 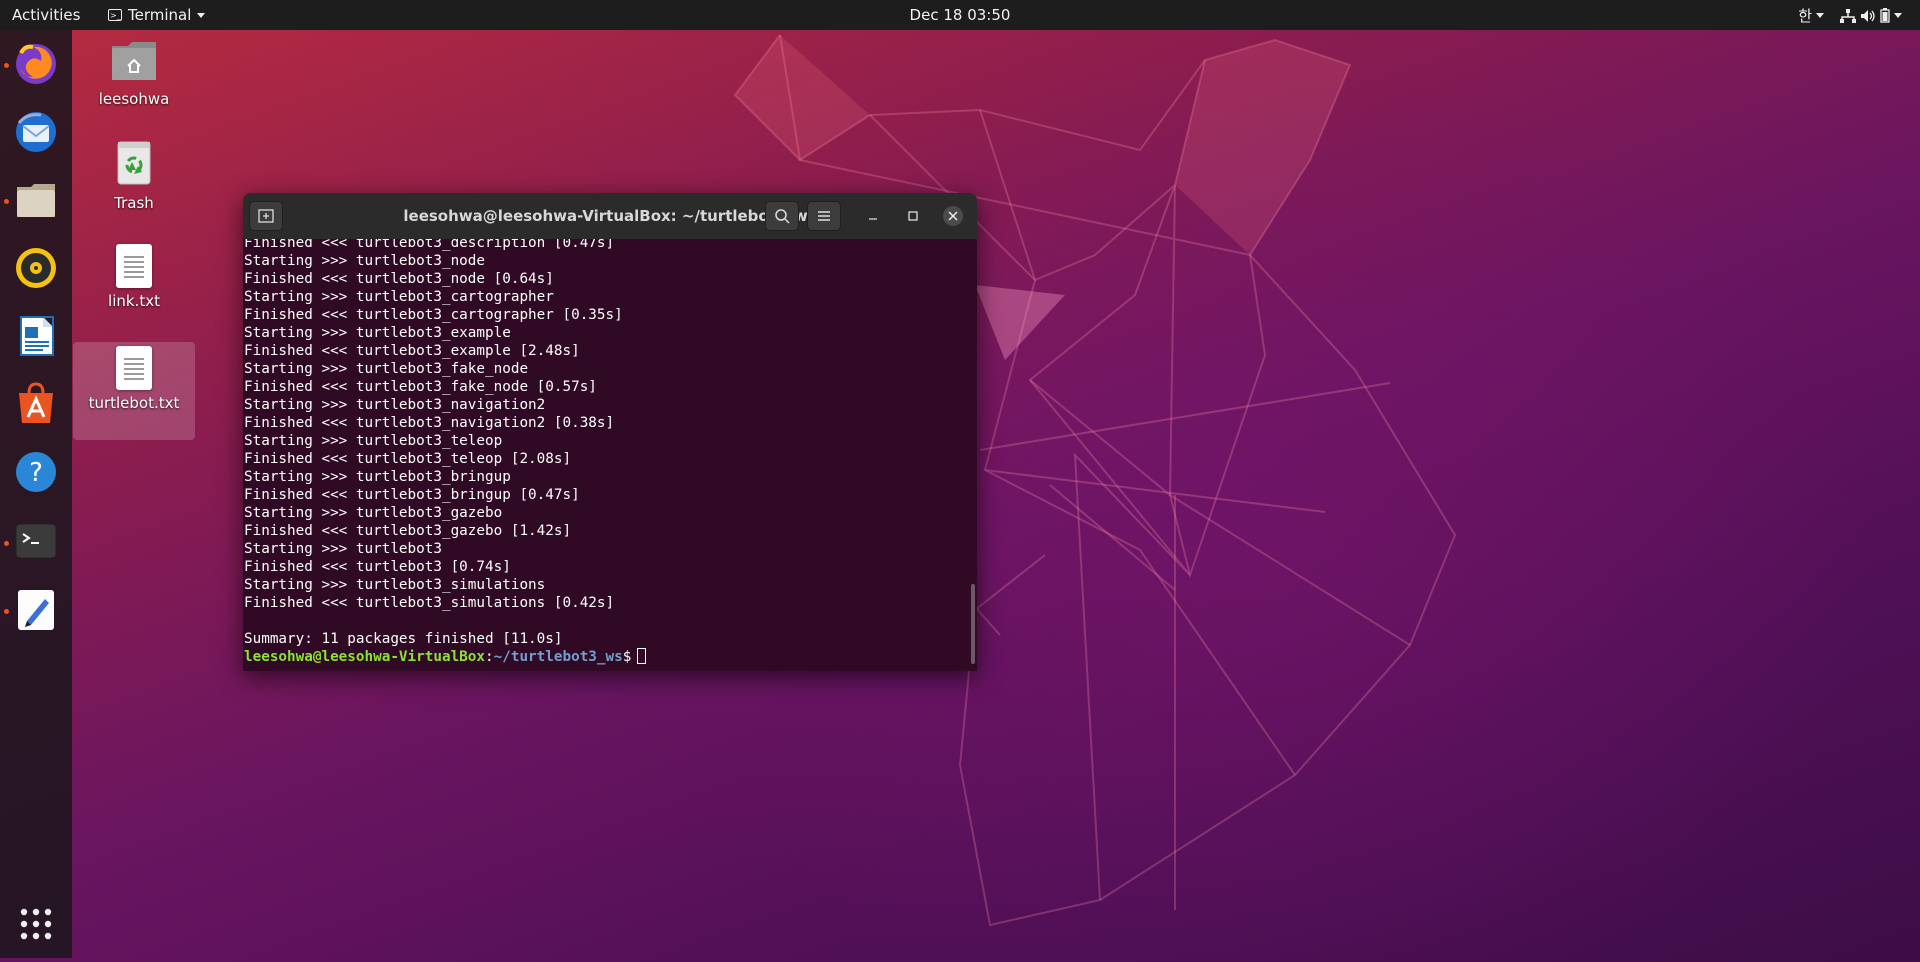 I want to click on text-editor-icon, so click(x=36, y=610).